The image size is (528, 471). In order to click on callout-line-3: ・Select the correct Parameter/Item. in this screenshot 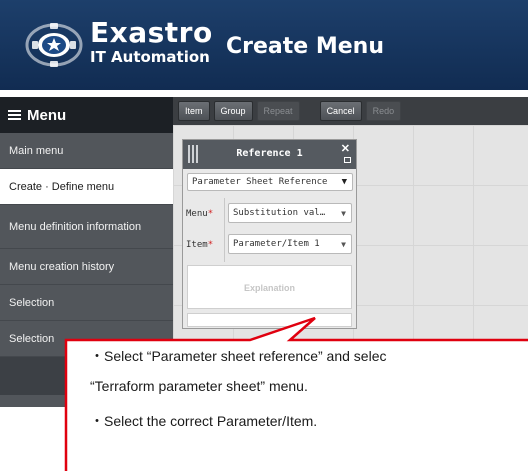, I will do `click(204, 421)`.